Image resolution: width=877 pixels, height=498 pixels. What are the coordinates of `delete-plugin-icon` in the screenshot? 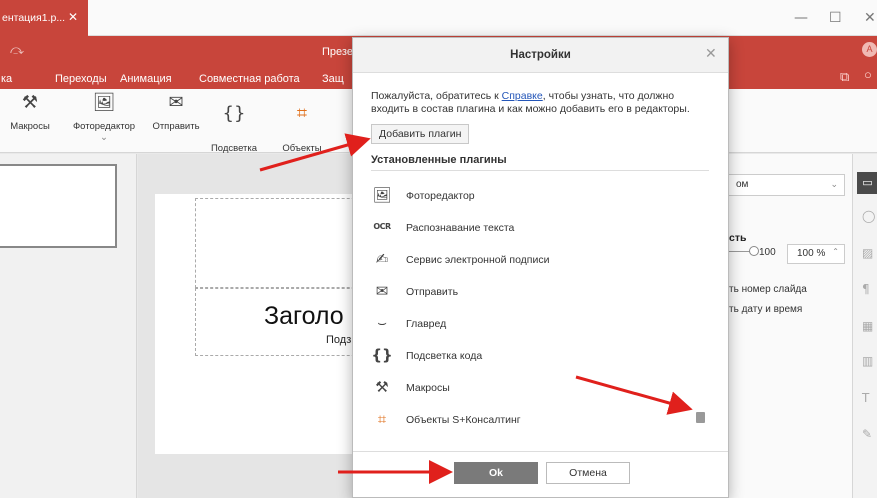 It's located at (700, 417).